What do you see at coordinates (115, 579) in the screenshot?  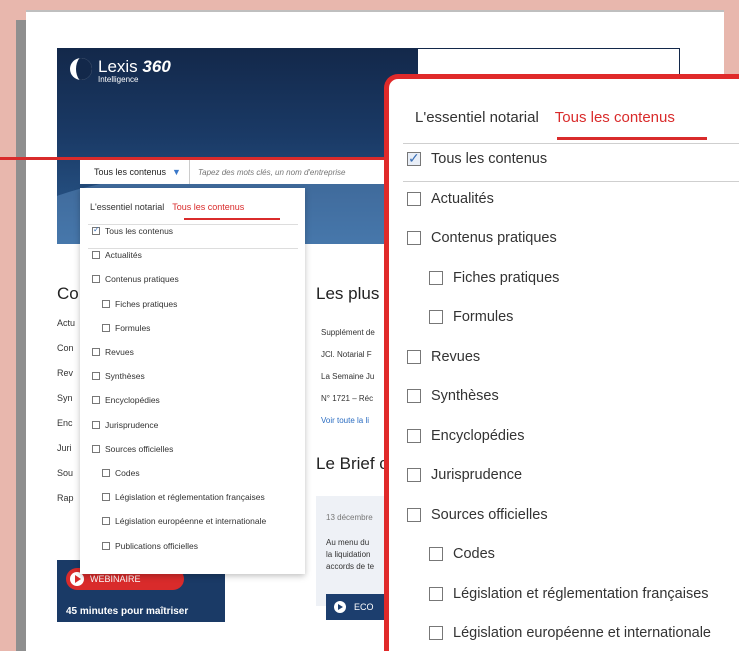 I see `webinar-badge-label: WEBINAIRE` at bounding box center [115, 579].